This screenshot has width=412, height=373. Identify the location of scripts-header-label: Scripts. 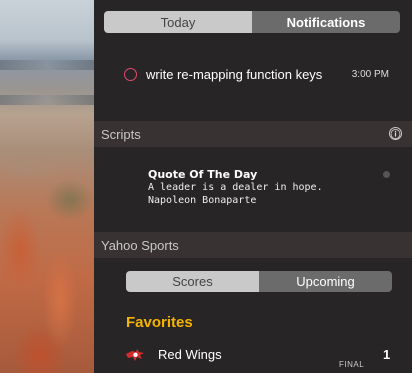
(121, 134).